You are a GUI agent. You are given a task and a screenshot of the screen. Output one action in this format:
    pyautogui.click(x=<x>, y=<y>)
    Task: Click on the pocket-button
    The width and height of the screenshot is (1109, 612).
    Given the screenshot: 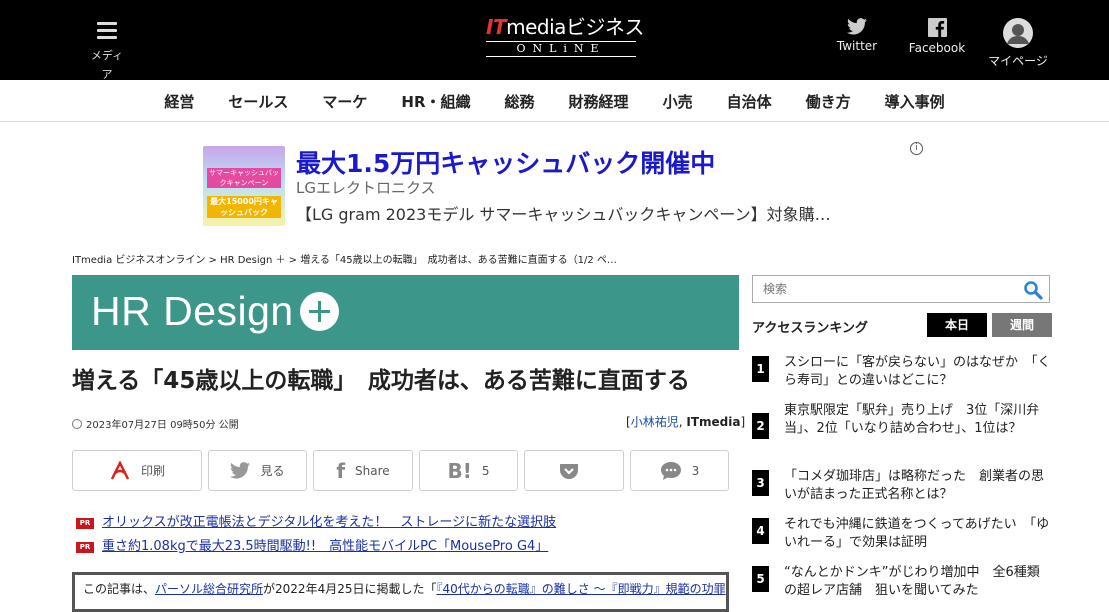 What is the action you would take?
    pyautogui.click(x=574, y=470)
    